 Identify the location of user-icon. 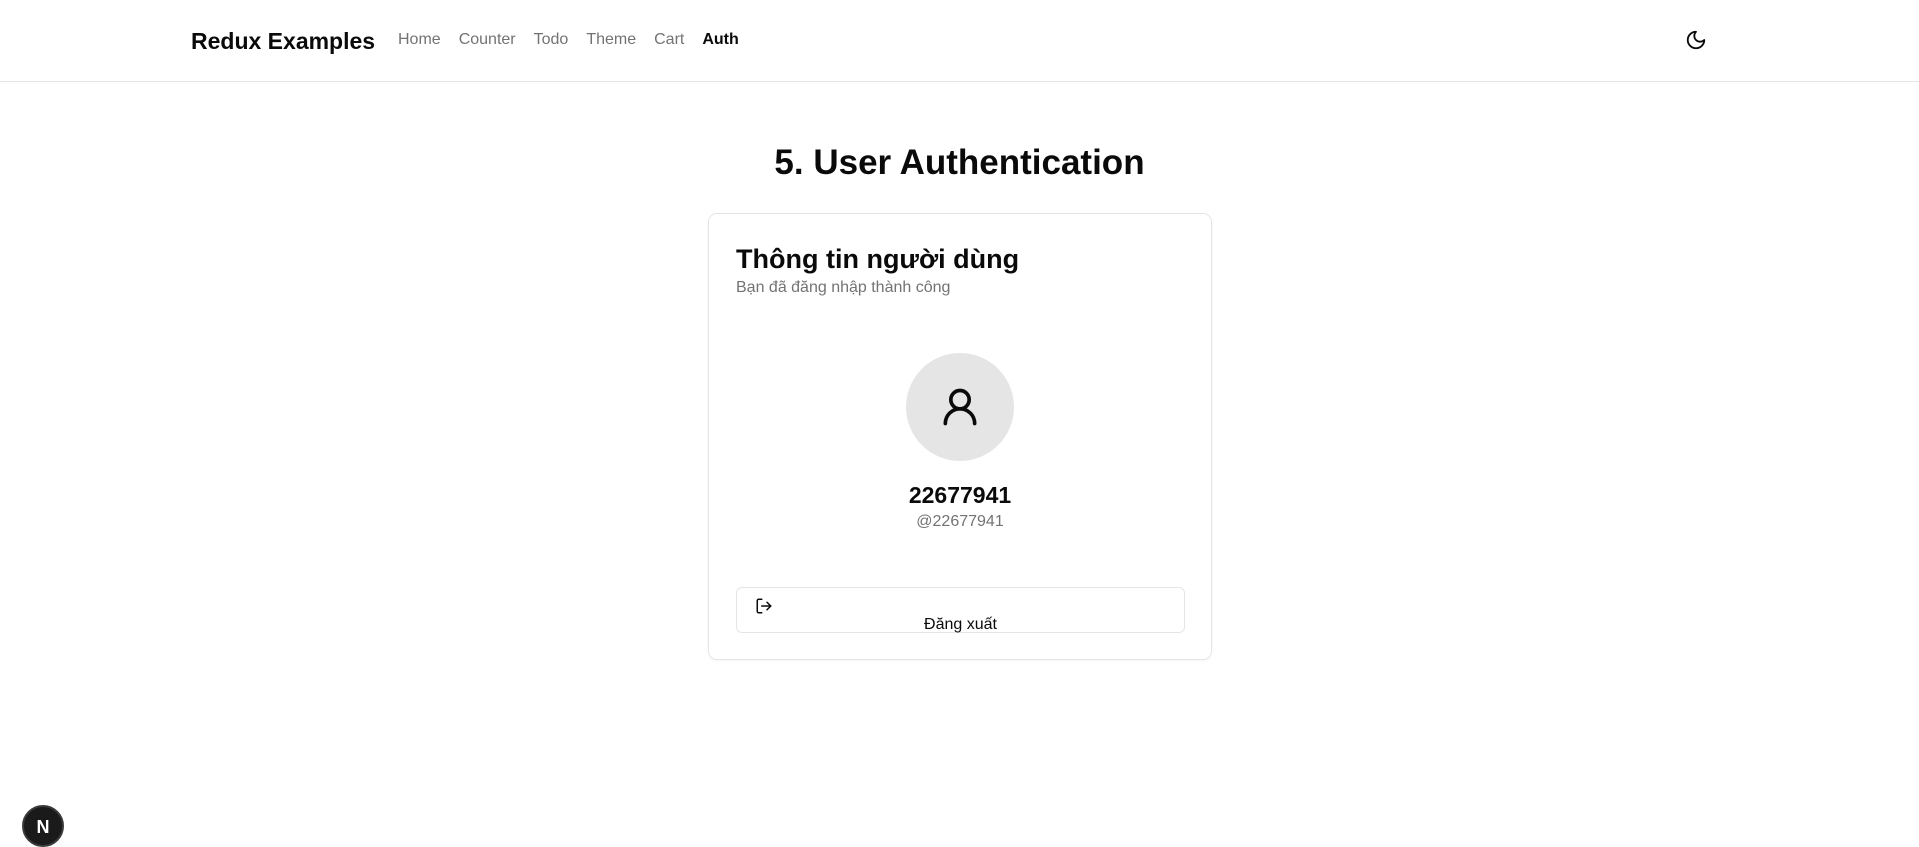
(960, 407).